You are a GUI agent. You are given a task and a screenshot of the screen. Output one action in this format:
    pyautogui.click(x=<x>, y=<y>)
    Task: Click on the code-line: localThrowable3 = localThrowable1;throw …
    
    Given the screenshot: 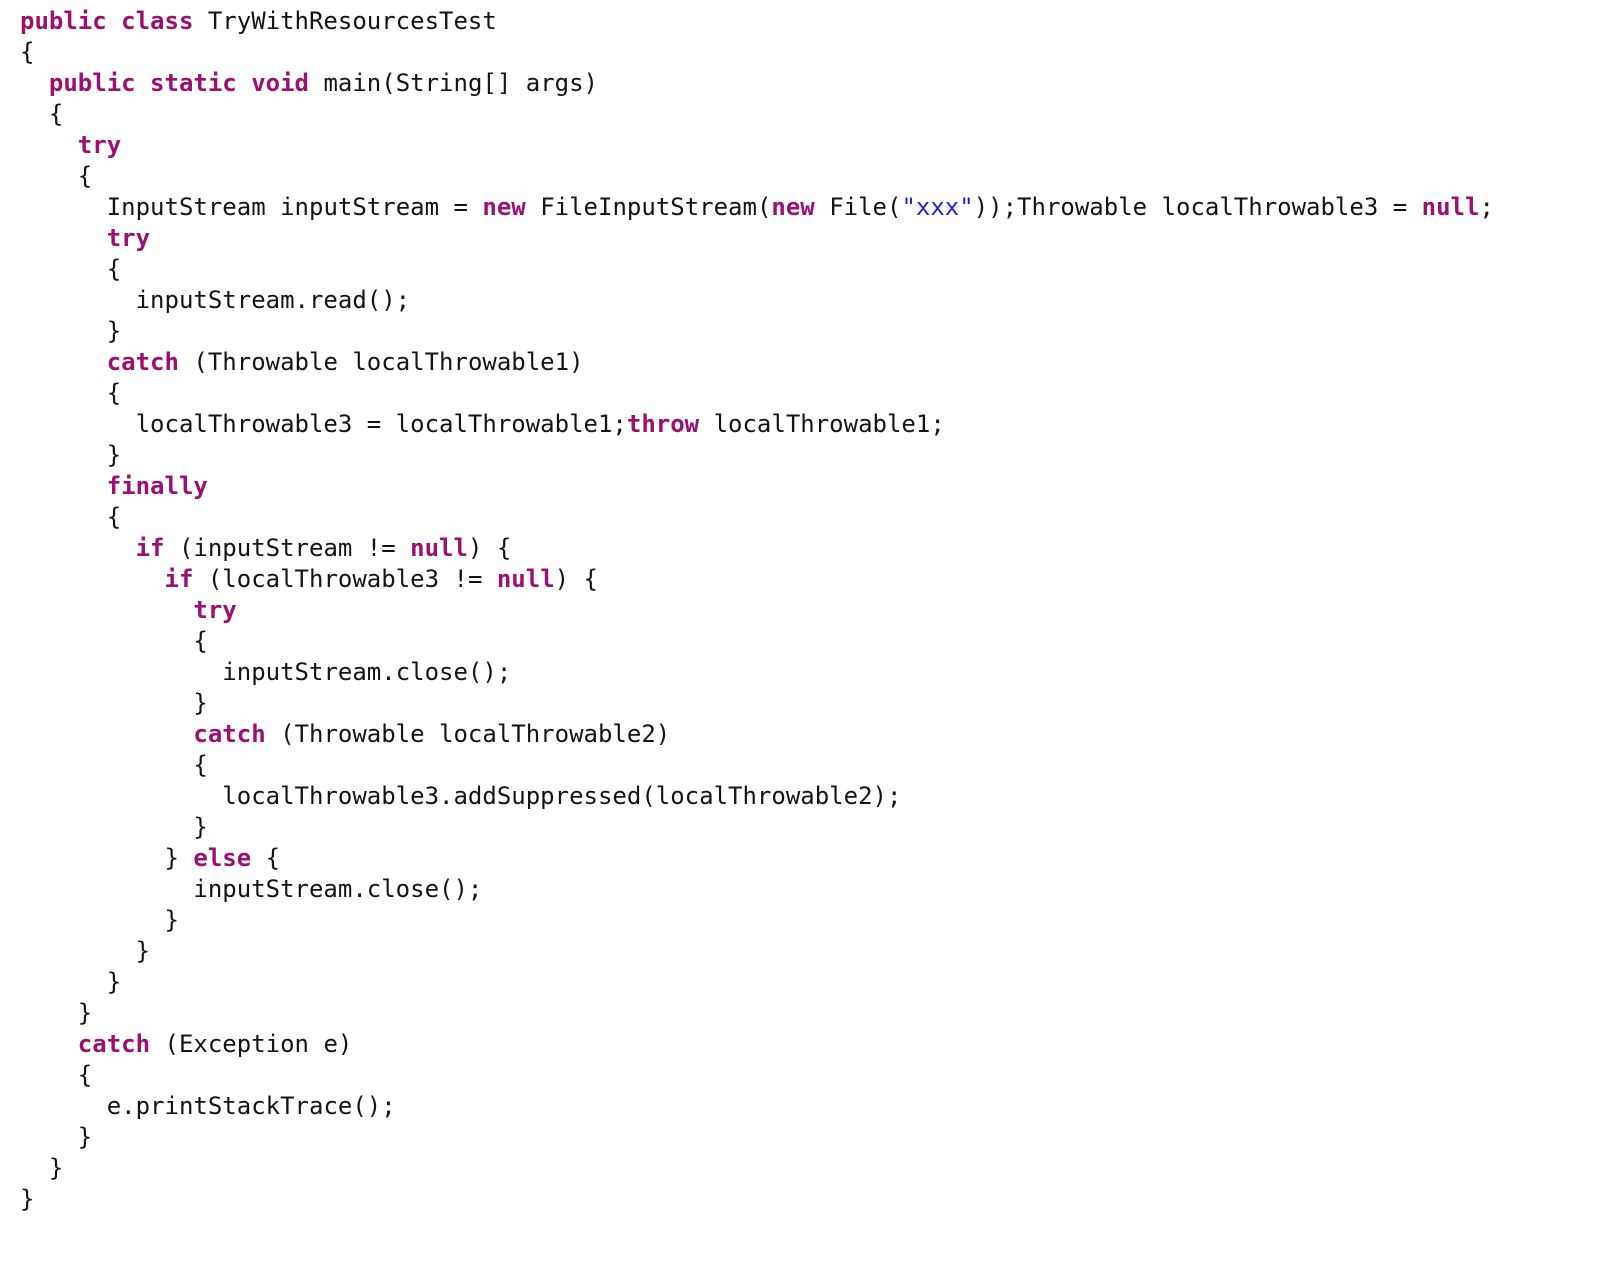 What is the action you would take?
    pyautogui.click(x=757, y=424)
    